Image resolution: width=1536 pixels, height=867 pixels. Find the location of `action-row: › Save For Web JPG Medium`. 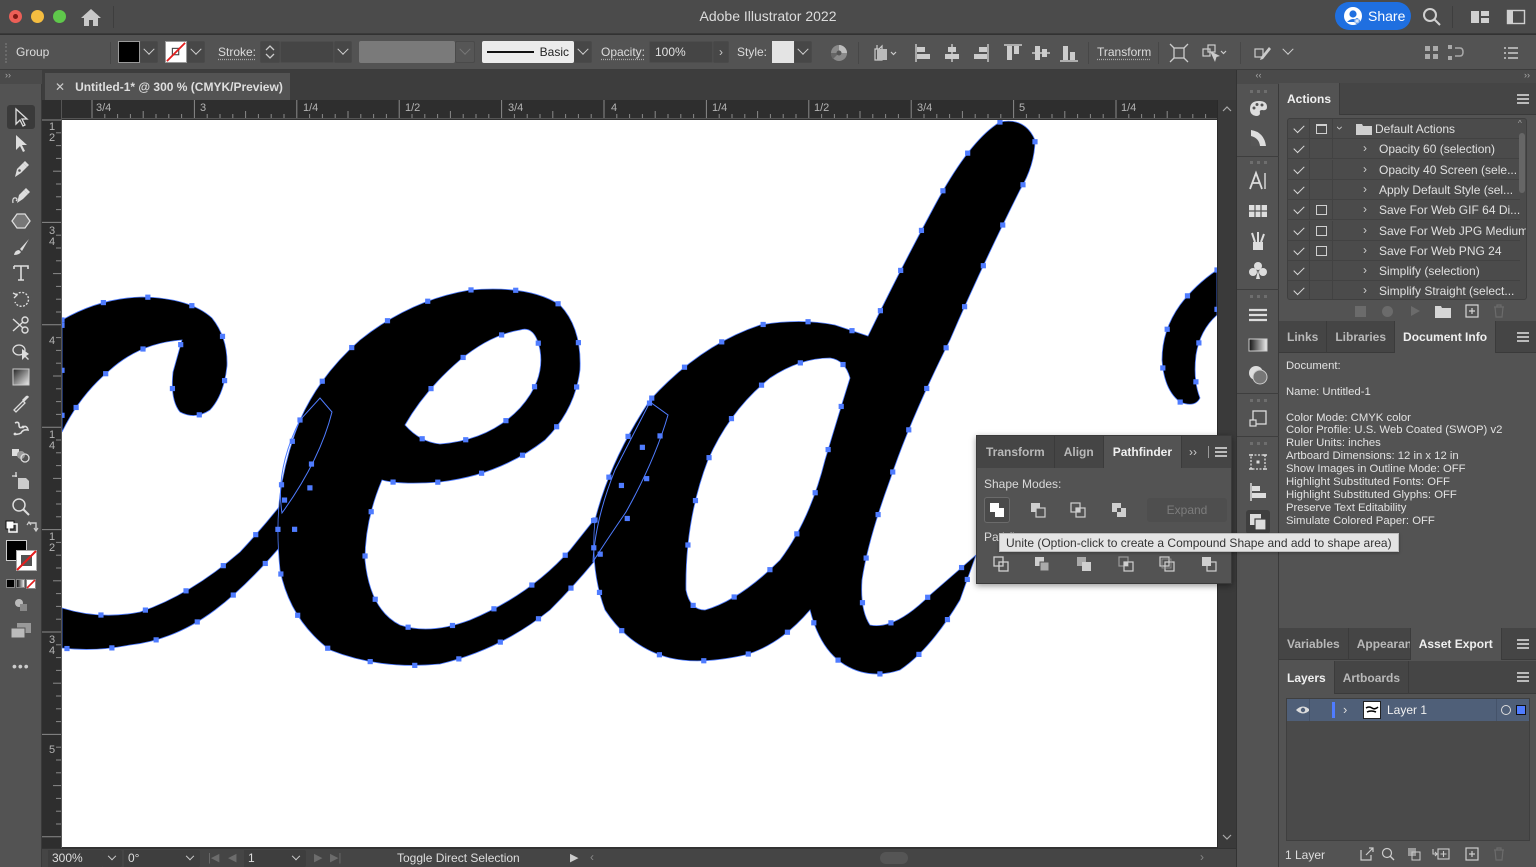

action-row: › Save For Web JPG Medium is located at coordinates (1407, 230).